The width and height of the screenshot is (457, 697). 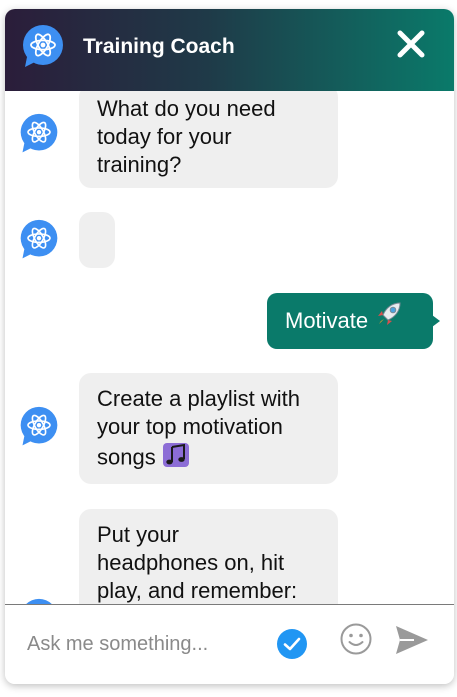 I want to click on message-text-line: Put your, so click(x=138, y=534).